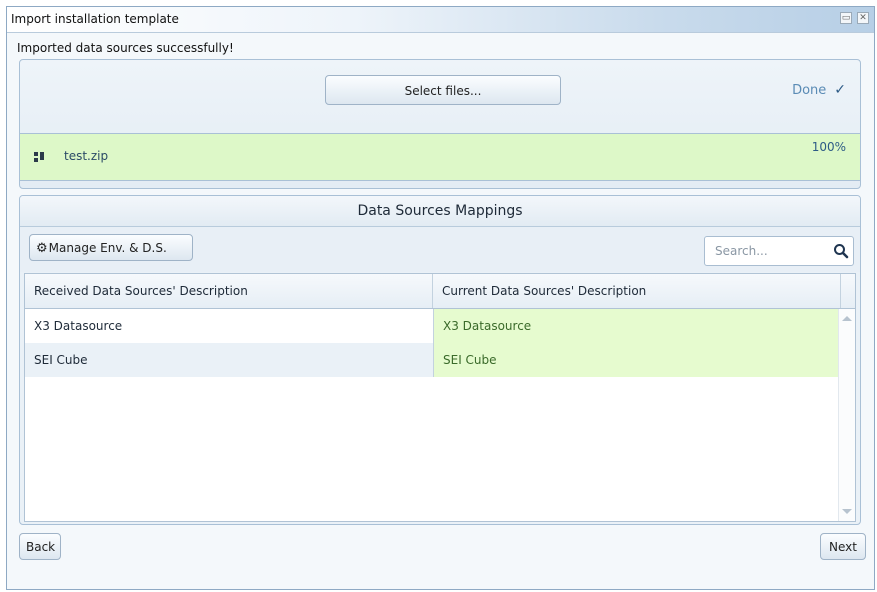  I want to click on table-row: X3 Datasource X3 Datasource, so click(432, 326).